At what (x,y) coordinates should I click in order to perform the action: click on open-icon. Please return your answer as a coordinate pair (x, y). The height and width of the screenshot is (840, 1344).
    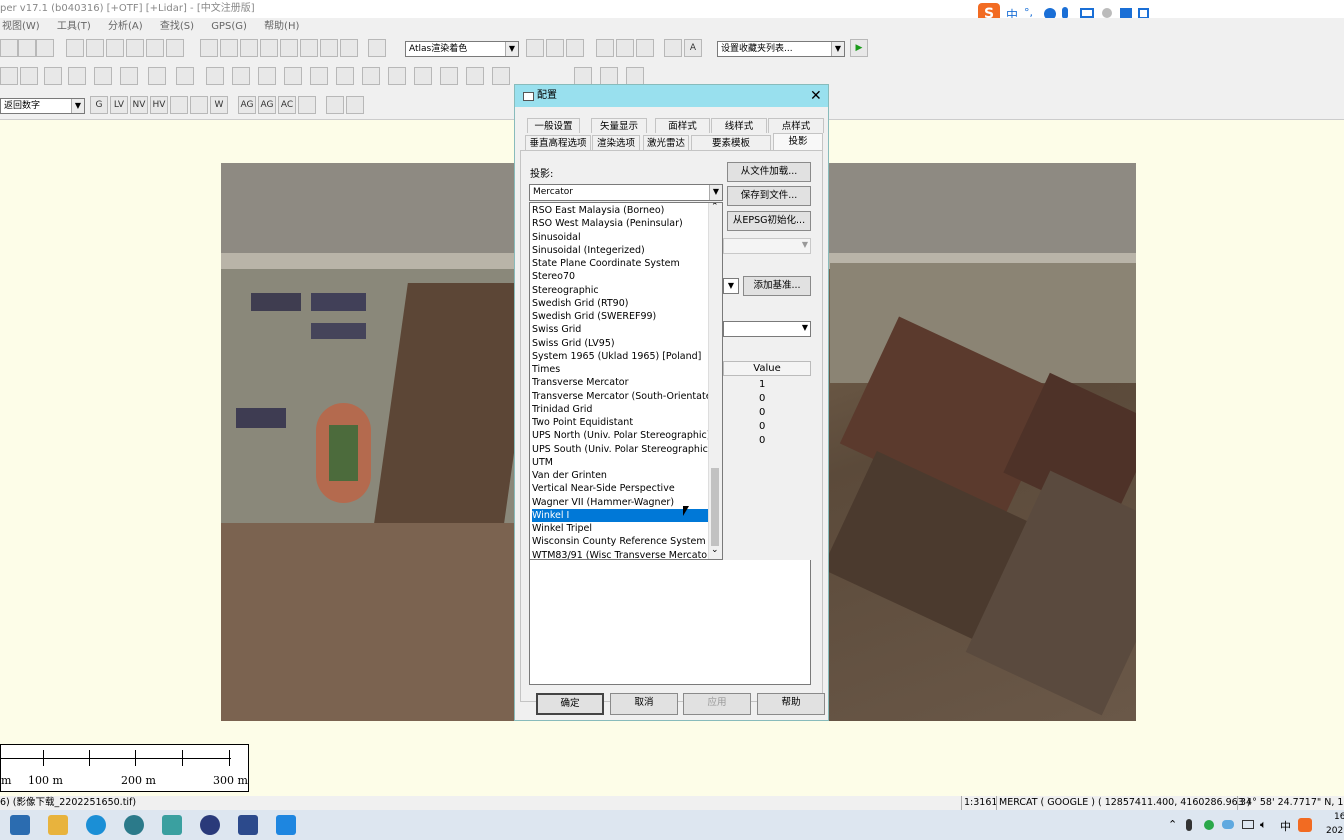
    Looking at the image, I should click on (9, 48).